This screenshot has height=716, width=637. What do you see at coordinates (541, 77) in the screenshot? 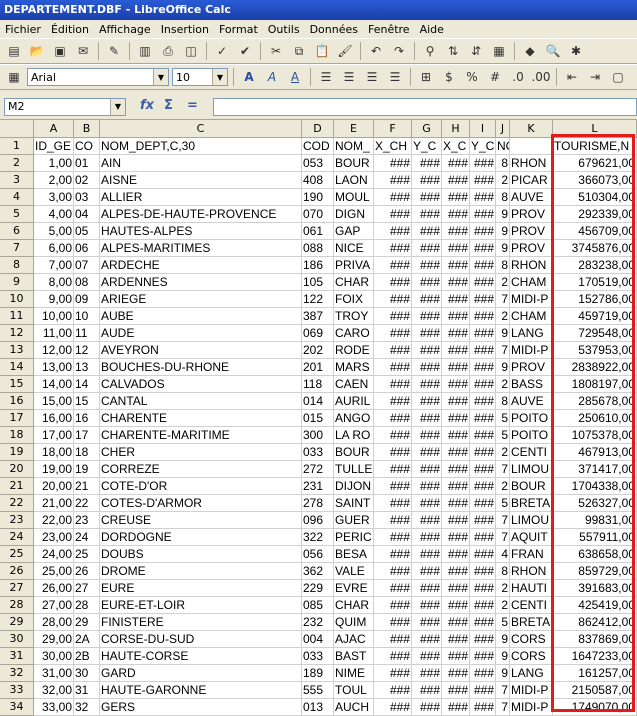
I see `delete-decimal-icon: .00` at bounding box center [541, 77].